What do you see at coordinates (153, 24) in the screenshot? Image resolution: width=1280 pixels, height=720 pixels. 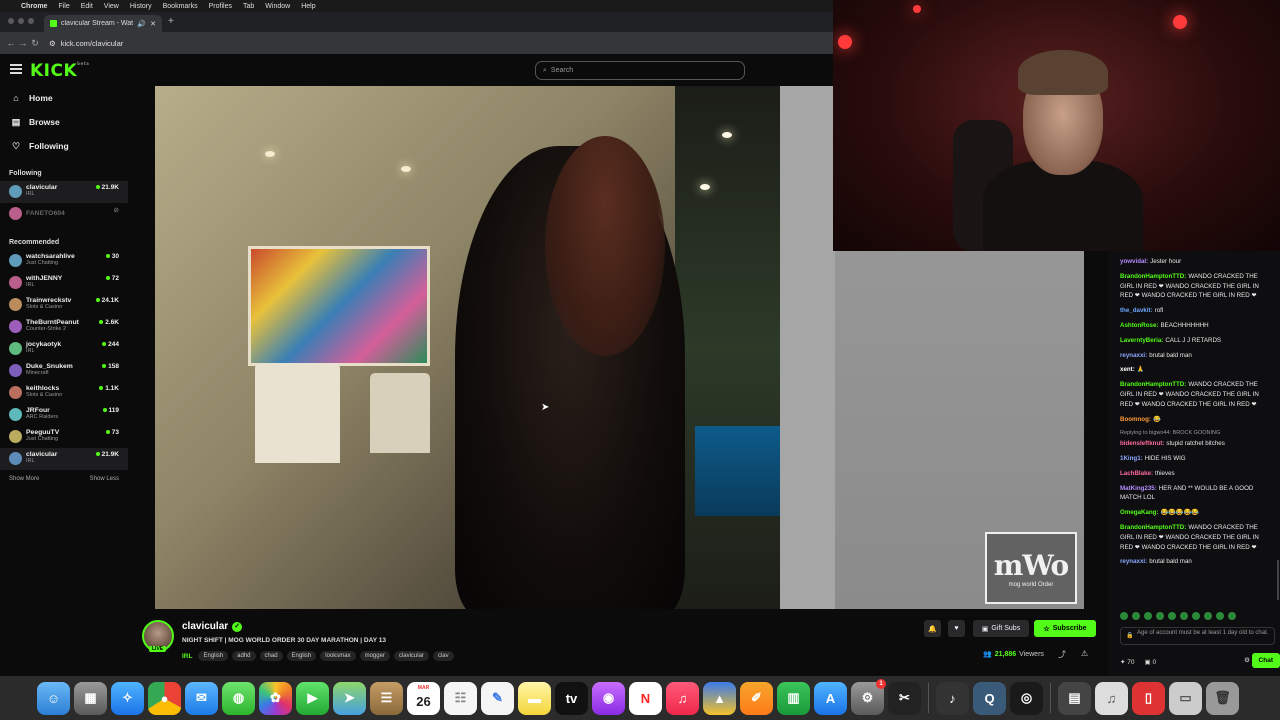 I see `close-tab-icon: ✕` at bounding box center [153, 24].